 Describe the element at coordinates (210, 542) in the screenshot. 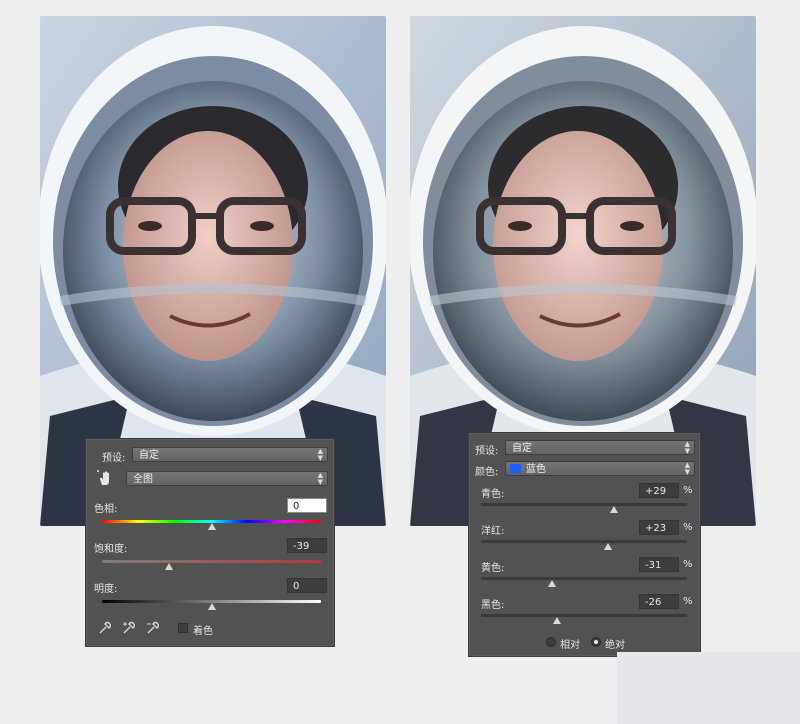

I see `hue-saturation-panel: 预设: 自定 ▲ ▼ 全图 ▲ ▼ 色相: 0 饱和度: -39 明度: 0 着色` at that location.